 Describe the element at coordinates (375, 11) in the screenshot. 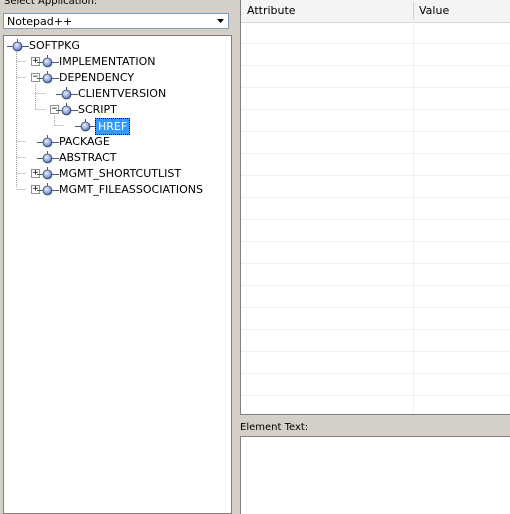

I see `grid-header: Attribute Value` at that location.